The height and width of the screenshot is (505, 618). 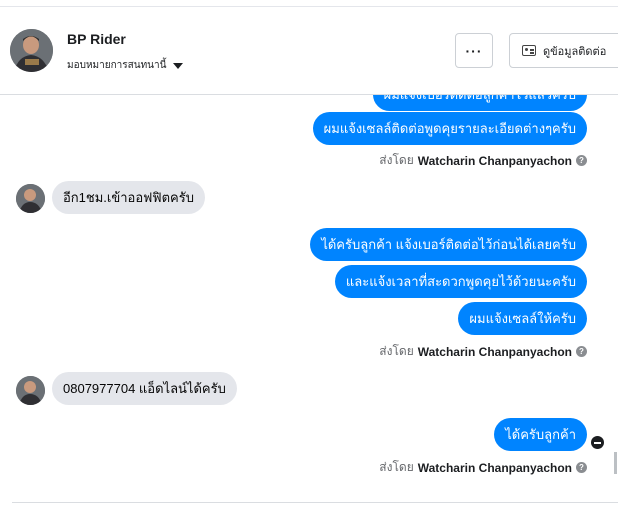 What do you see at coordinates (597, 442) in the screenshot?
I see `seen-avatar-icon` at bounding box center [597, 442].